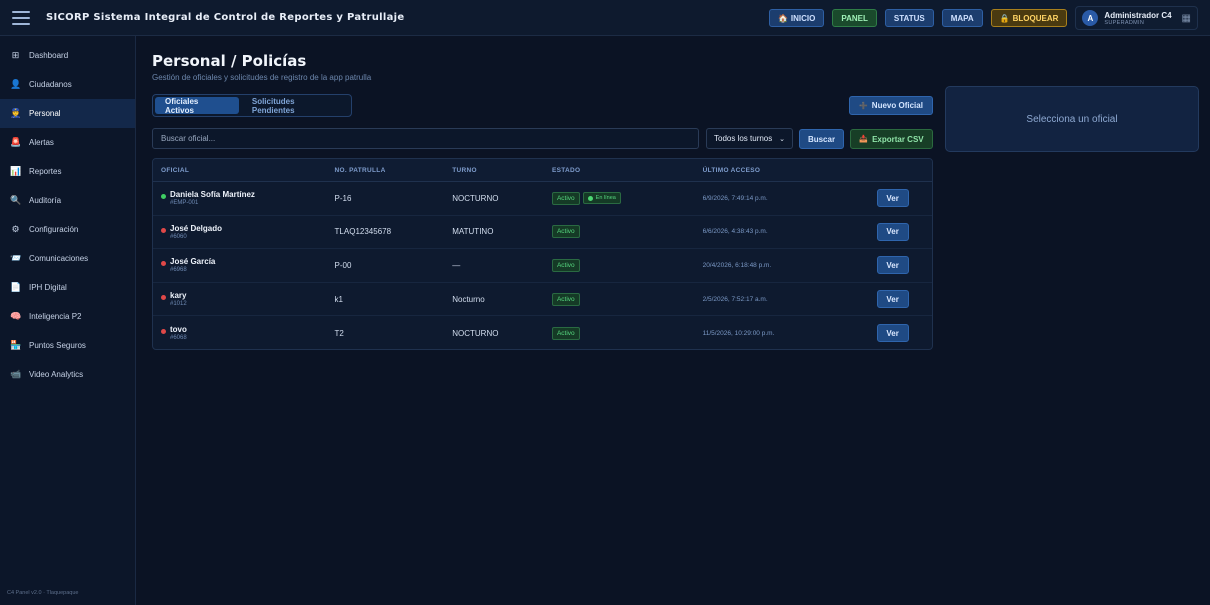 The image size is (1210, 605). Describe the element at coordinates (67, 84) in the screenshot. I see `sidebar-item-ciudadanos: 👤 Ciudadanos` at that location.